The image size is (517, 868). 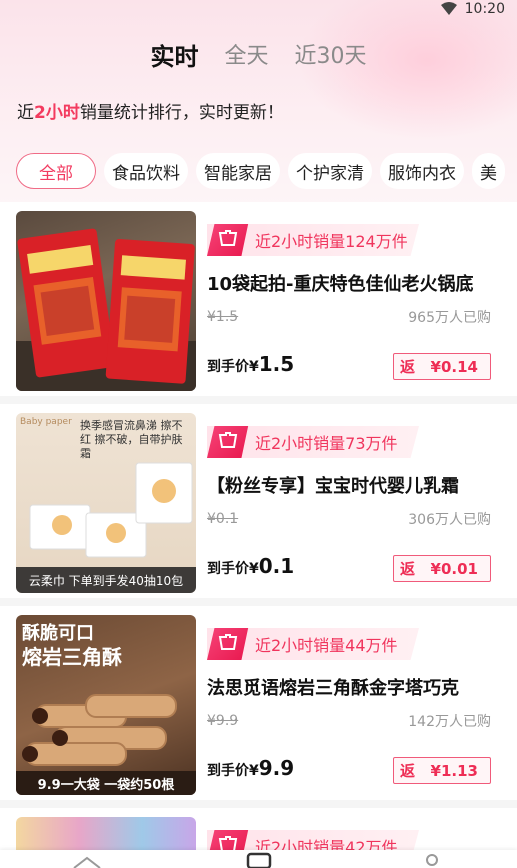 I want to click on sales-badge: 近2小时销量73万件, so click(x=313, y=442).